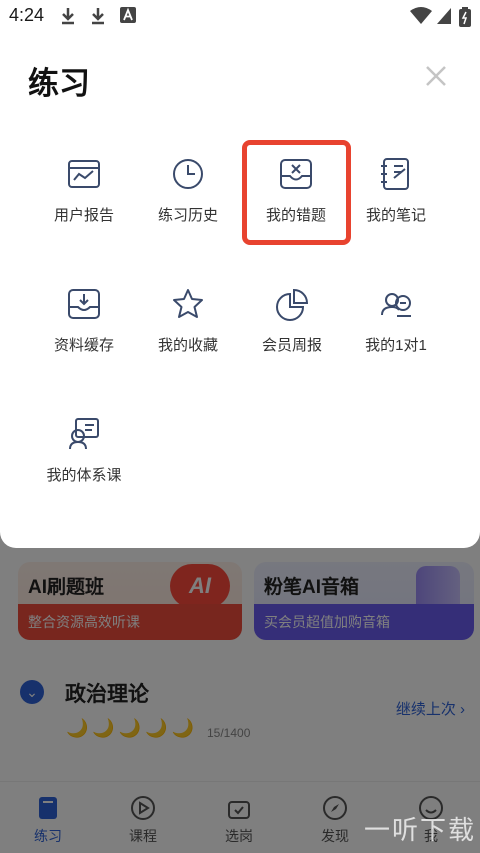 The height and width of the screenshot is (853, 480). Describe the element at coordinates (396, 206) in the screenshot. I see `my-notes-button: 我的笔记` at that location.